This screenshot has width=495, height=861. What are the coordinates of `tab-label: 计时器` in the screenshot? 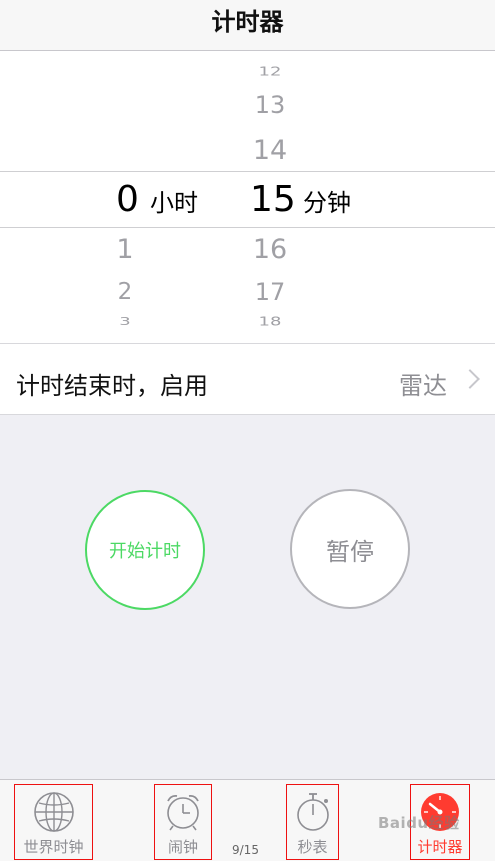 It's located at (440, 847).